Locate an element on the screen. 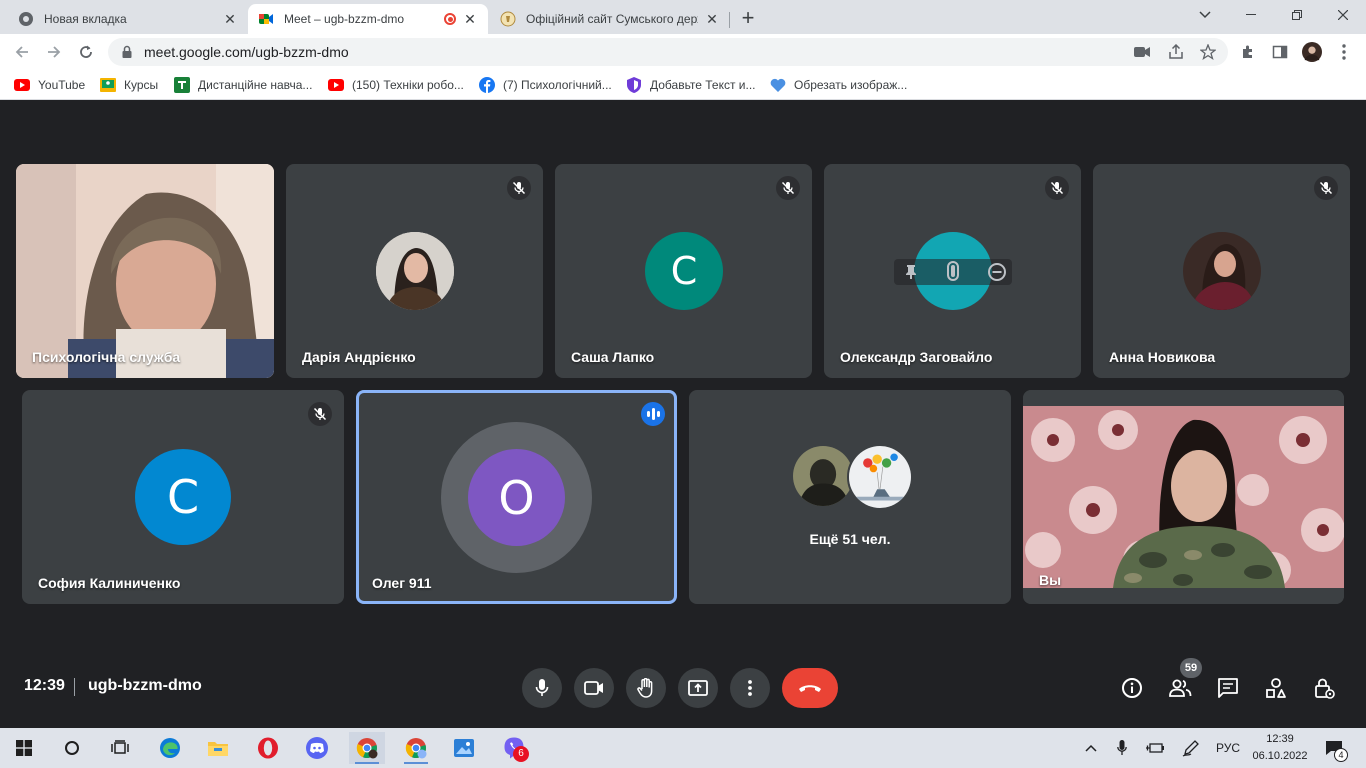  windows-icon is located at coordinates (24, 748).